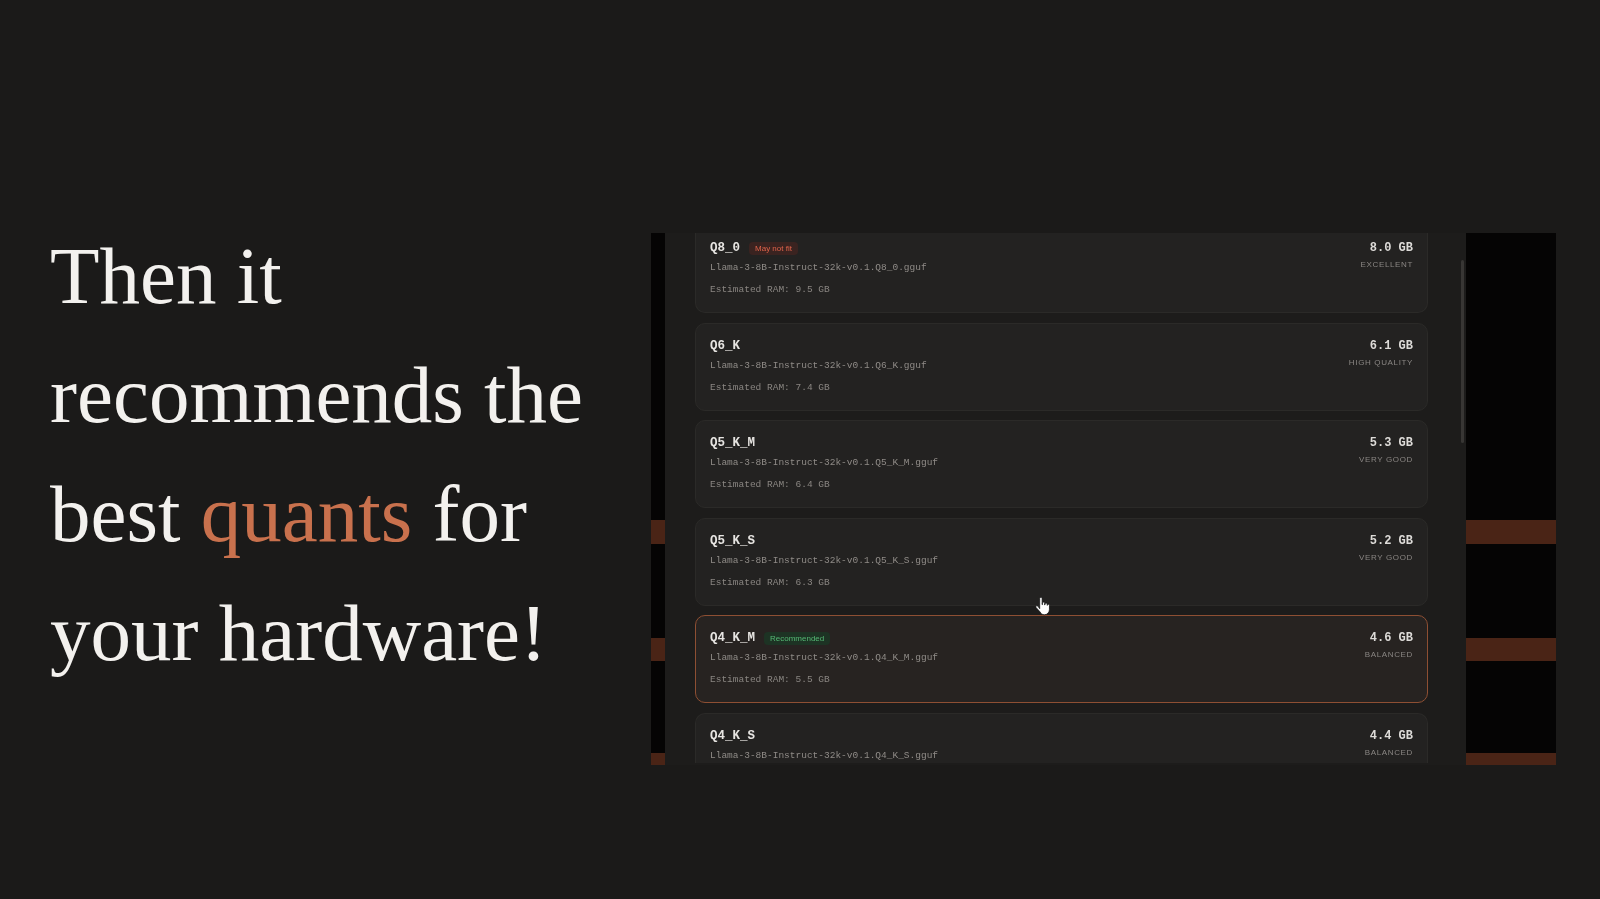 This screenshot has height=899, width=1600. What do you see at coordinates (1061, 464) in the screenshot?
I see `quant-card: Q5_K_M Llama-3-8B-Instruct-32k-v0.1.Q5_K_M.gguf Estimated RAM: 6.4 GB 5.3 GB VERY GOOD` at bounding box center [1061, 464].